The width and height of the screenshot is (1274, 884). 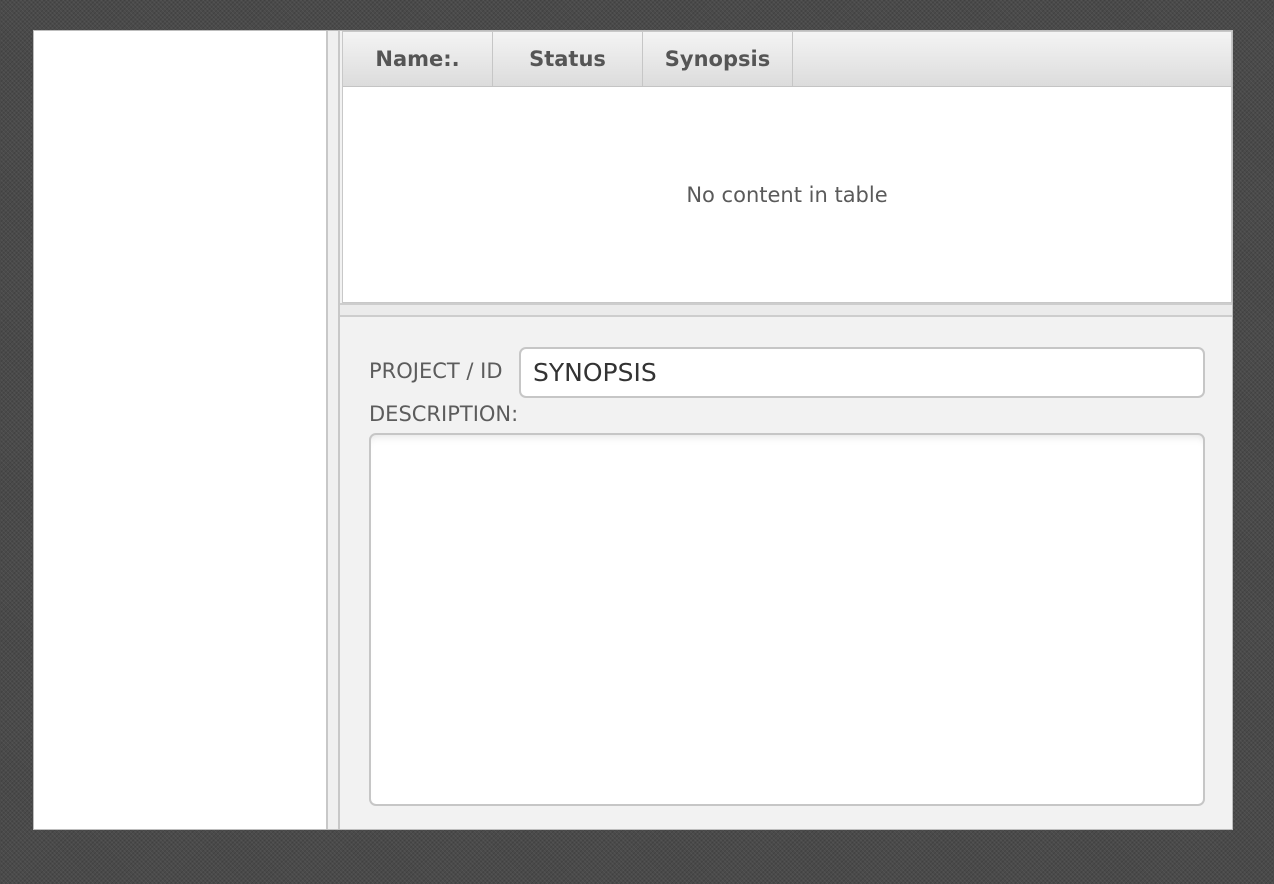 What do you see at coordinates (718, 59) in the screenshot?
I see `column-header-synopsis: Synopsis` at bounding box center [718, 59].